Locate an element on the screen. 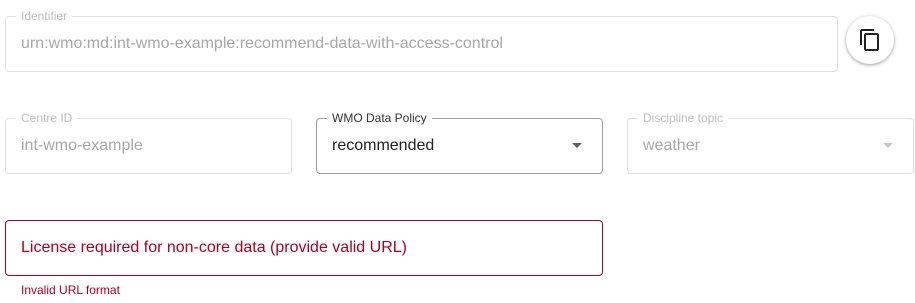 This screenshot has width=915, height=303. centre-id-label: Centre ID is located at coordinates (47, 118).